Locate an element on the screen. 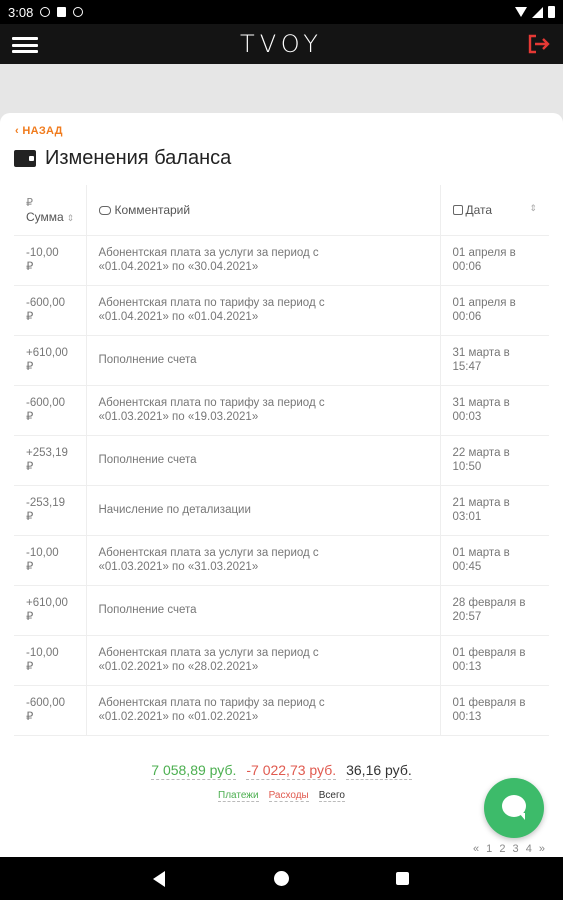  date-line: 01 апреля в is located at coordinates (484, 303).